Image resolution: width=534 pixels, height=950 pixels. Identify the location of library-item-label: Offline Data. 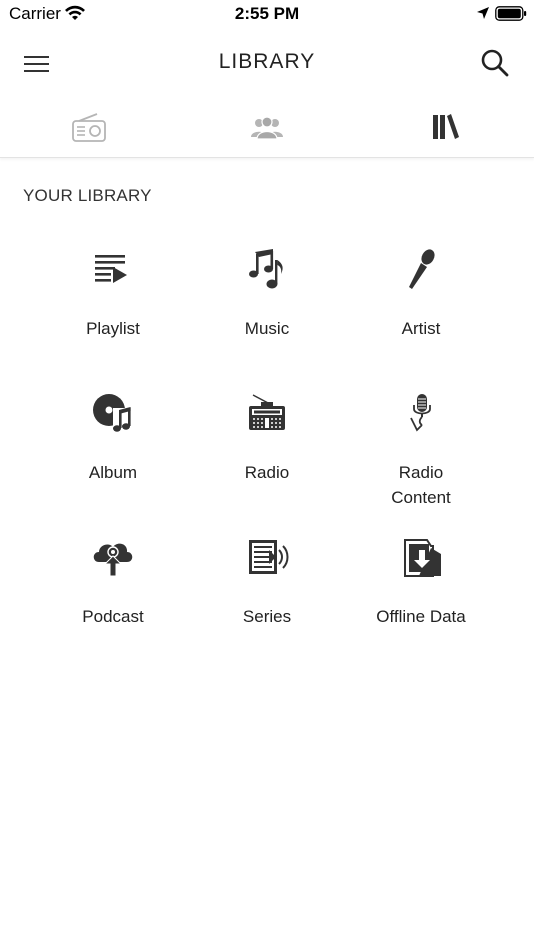
(421, 616).